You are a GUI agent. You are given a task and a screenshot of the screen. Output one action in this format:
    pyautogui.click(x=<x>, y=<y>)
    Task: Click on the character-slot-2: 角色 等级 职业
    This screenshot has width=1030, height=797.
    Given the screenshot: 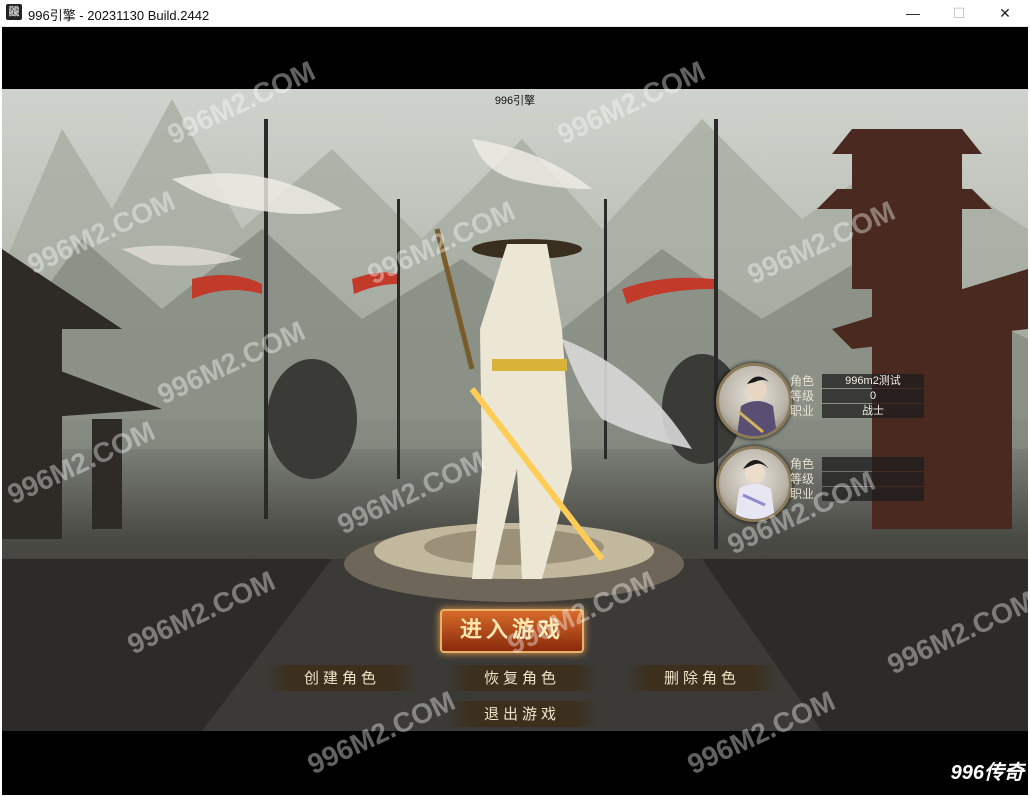 What is the action you would take?
    pyautogui.click(x=819, y=483)
    